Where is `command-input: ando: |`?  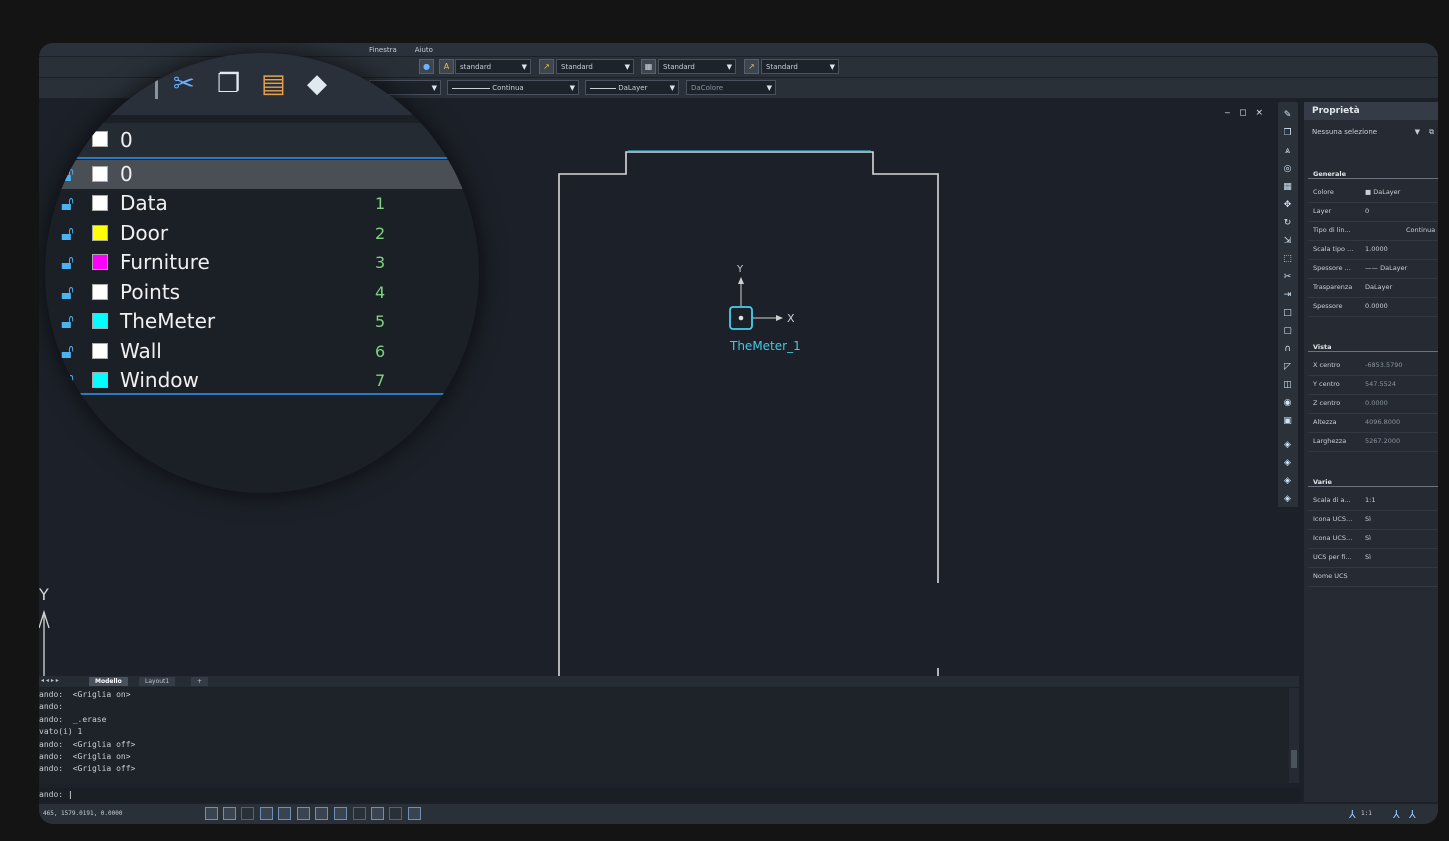 command-input: ando: | is located at coordinates (670, 795).